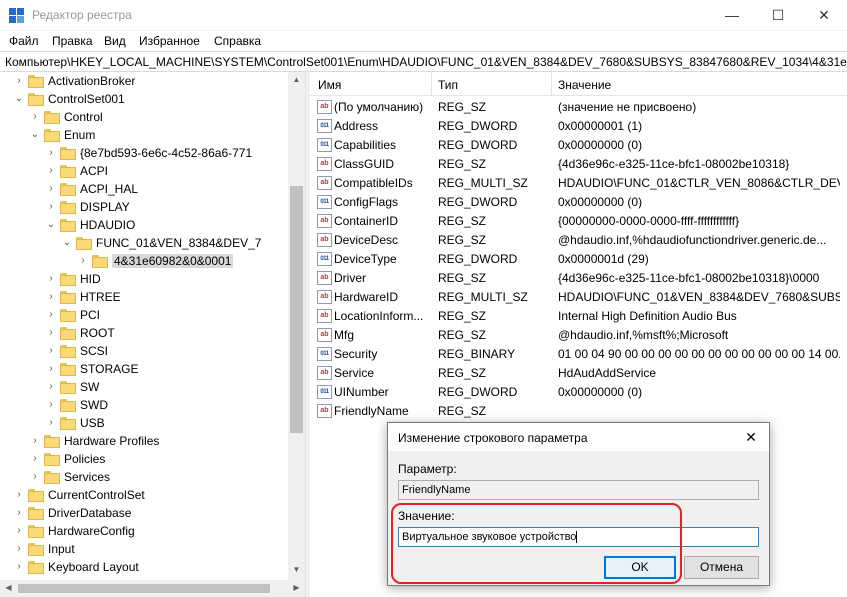 This screenshot has width=847, height=597. I want to click on tree-item: › PCI, so click(145, 316).